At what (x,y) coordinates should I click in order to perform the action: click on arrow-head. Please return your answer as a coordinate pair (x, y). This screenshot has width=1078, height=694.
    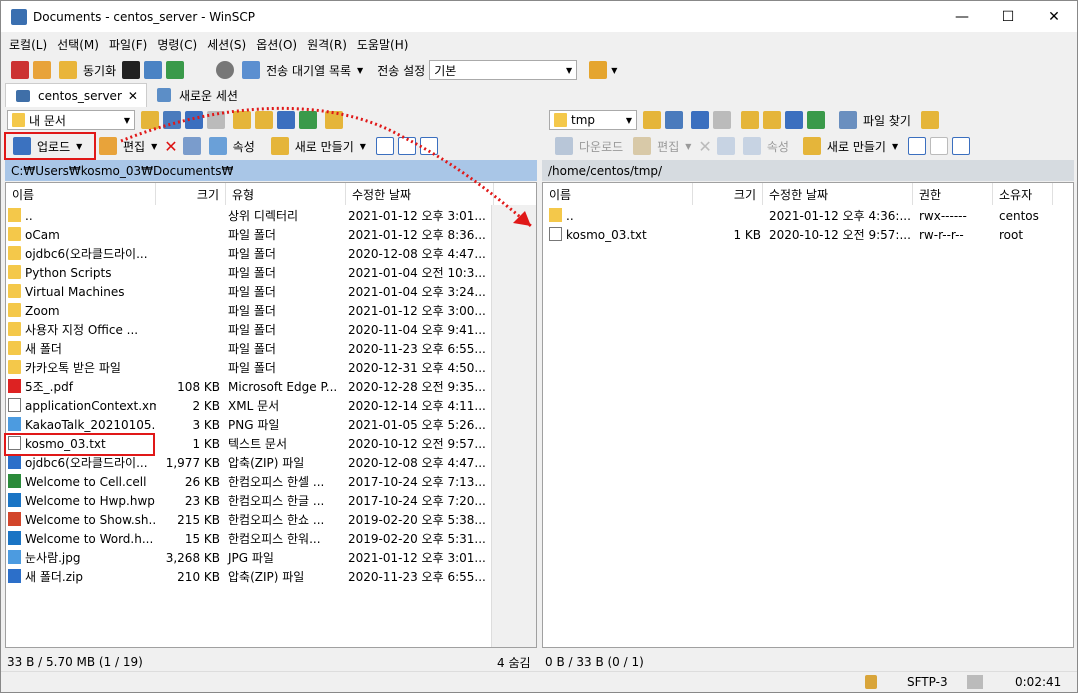
    Looking at the image, I should click on (522, 218).